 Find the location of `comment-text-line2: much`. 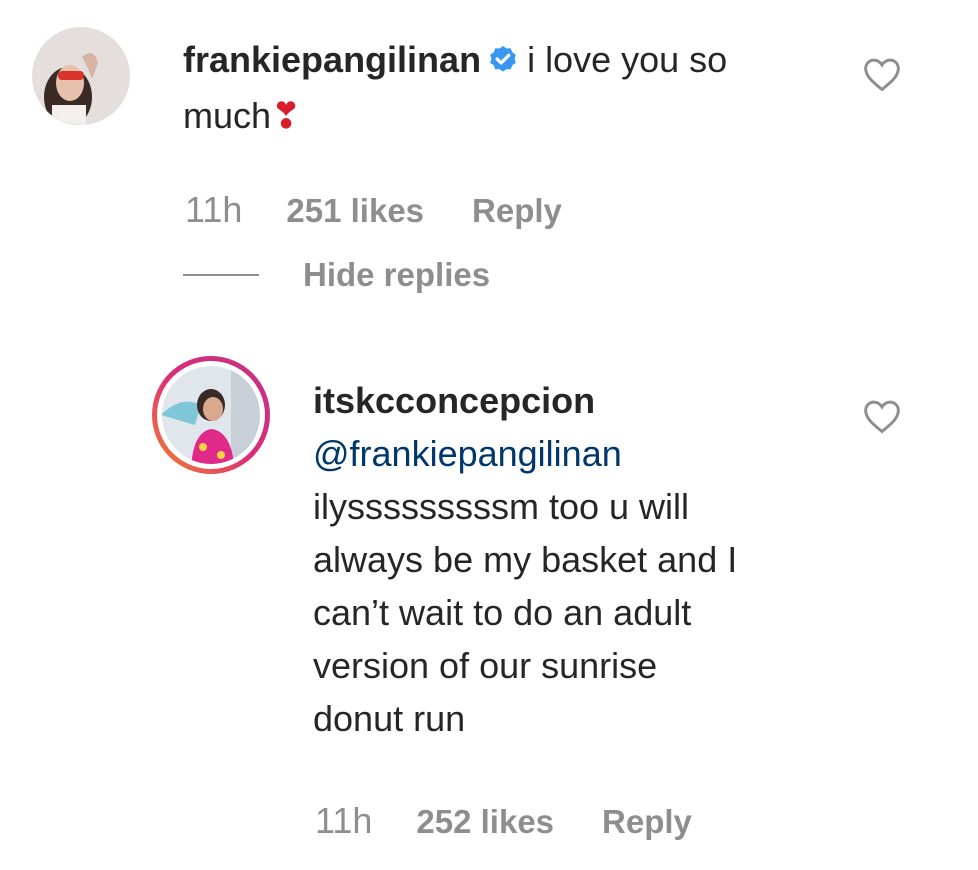

comment-text-line2: much is located at coordinates (227, 115).